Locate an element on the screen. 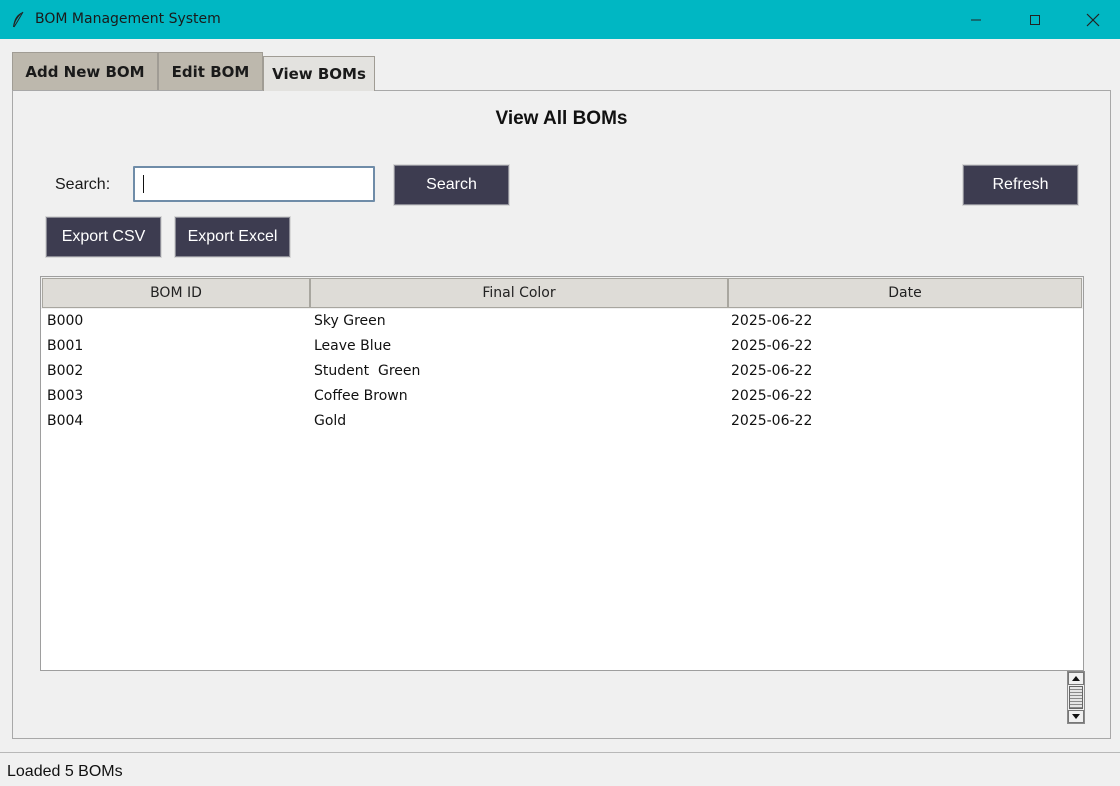 Image resolution: width=1120 pixels, height=786 pixels. arrow-up-icon is located at coordinates (1076, 678).